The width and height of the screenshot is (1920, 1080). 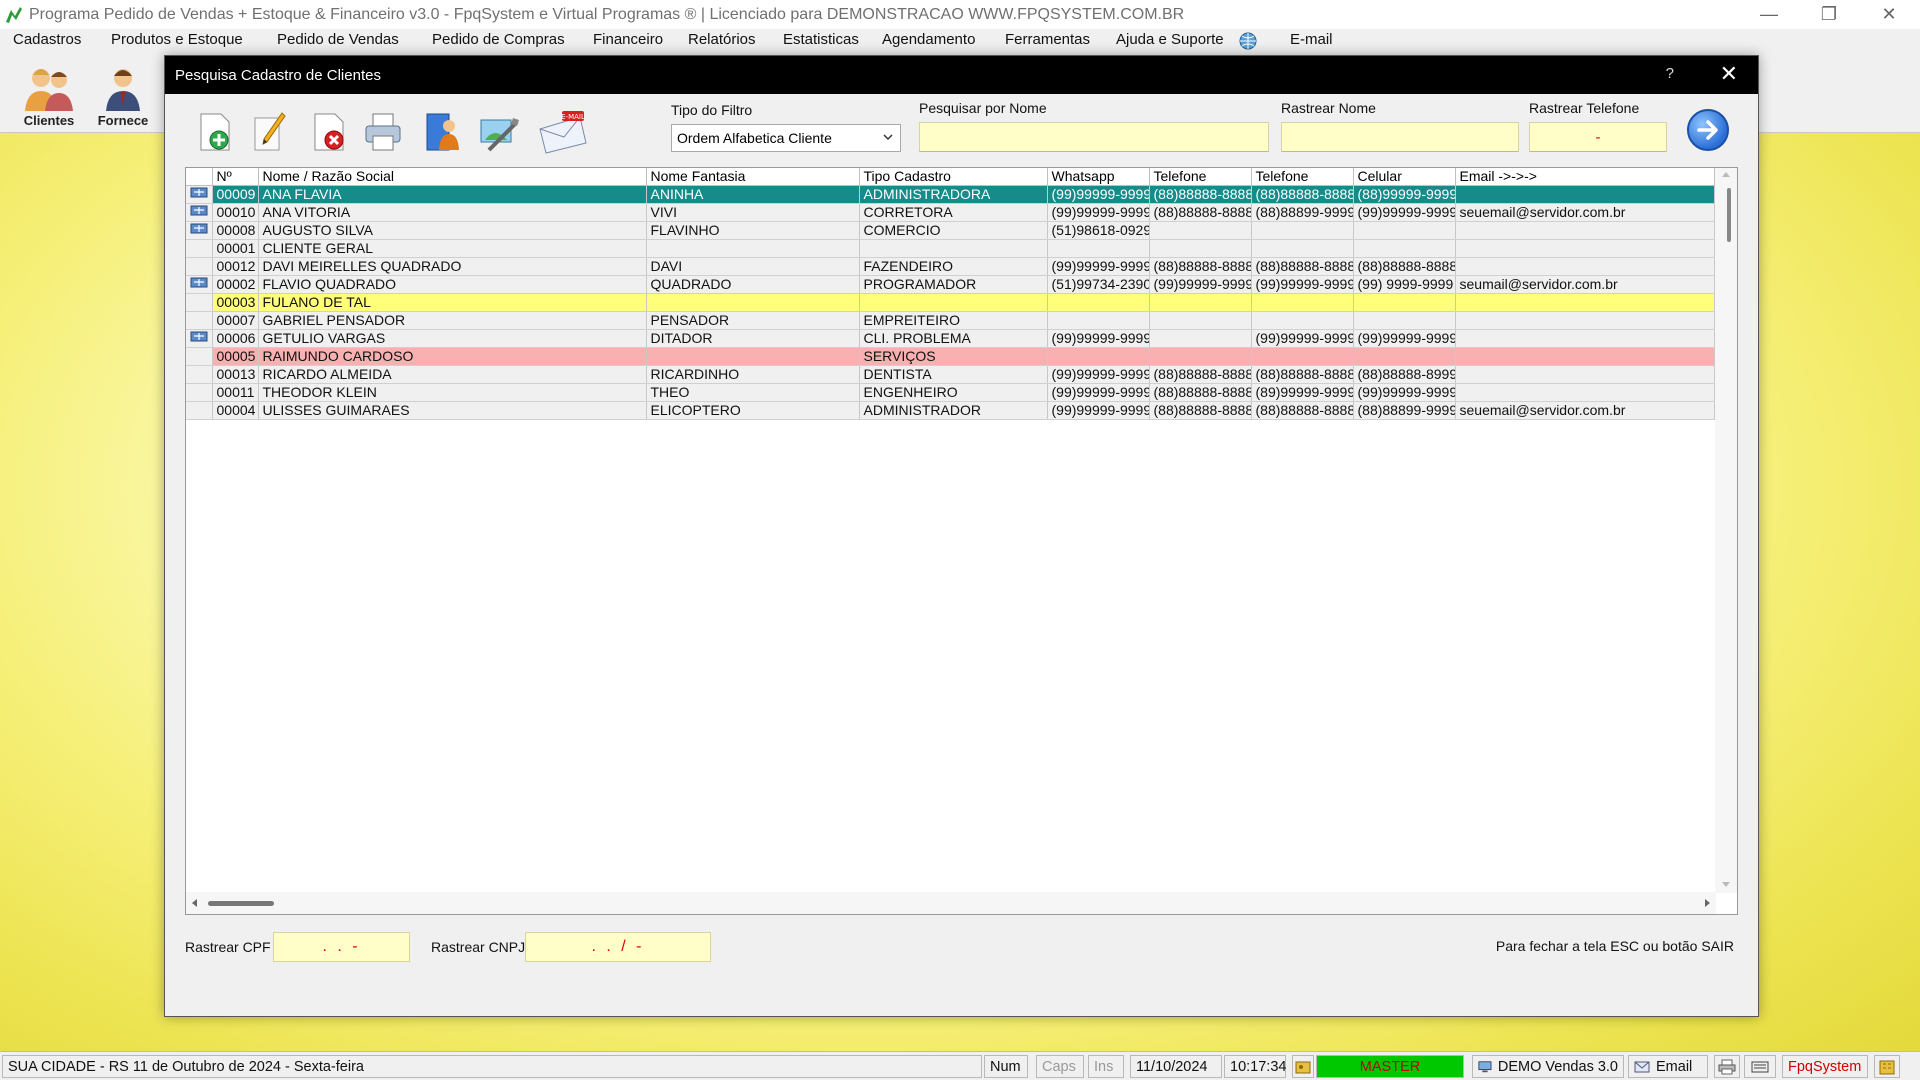 What do you see at coordinates (953, 177) in the screenshot?
I see `header-tipo: Tipo Cadastro` at bounding box center [953, 177].